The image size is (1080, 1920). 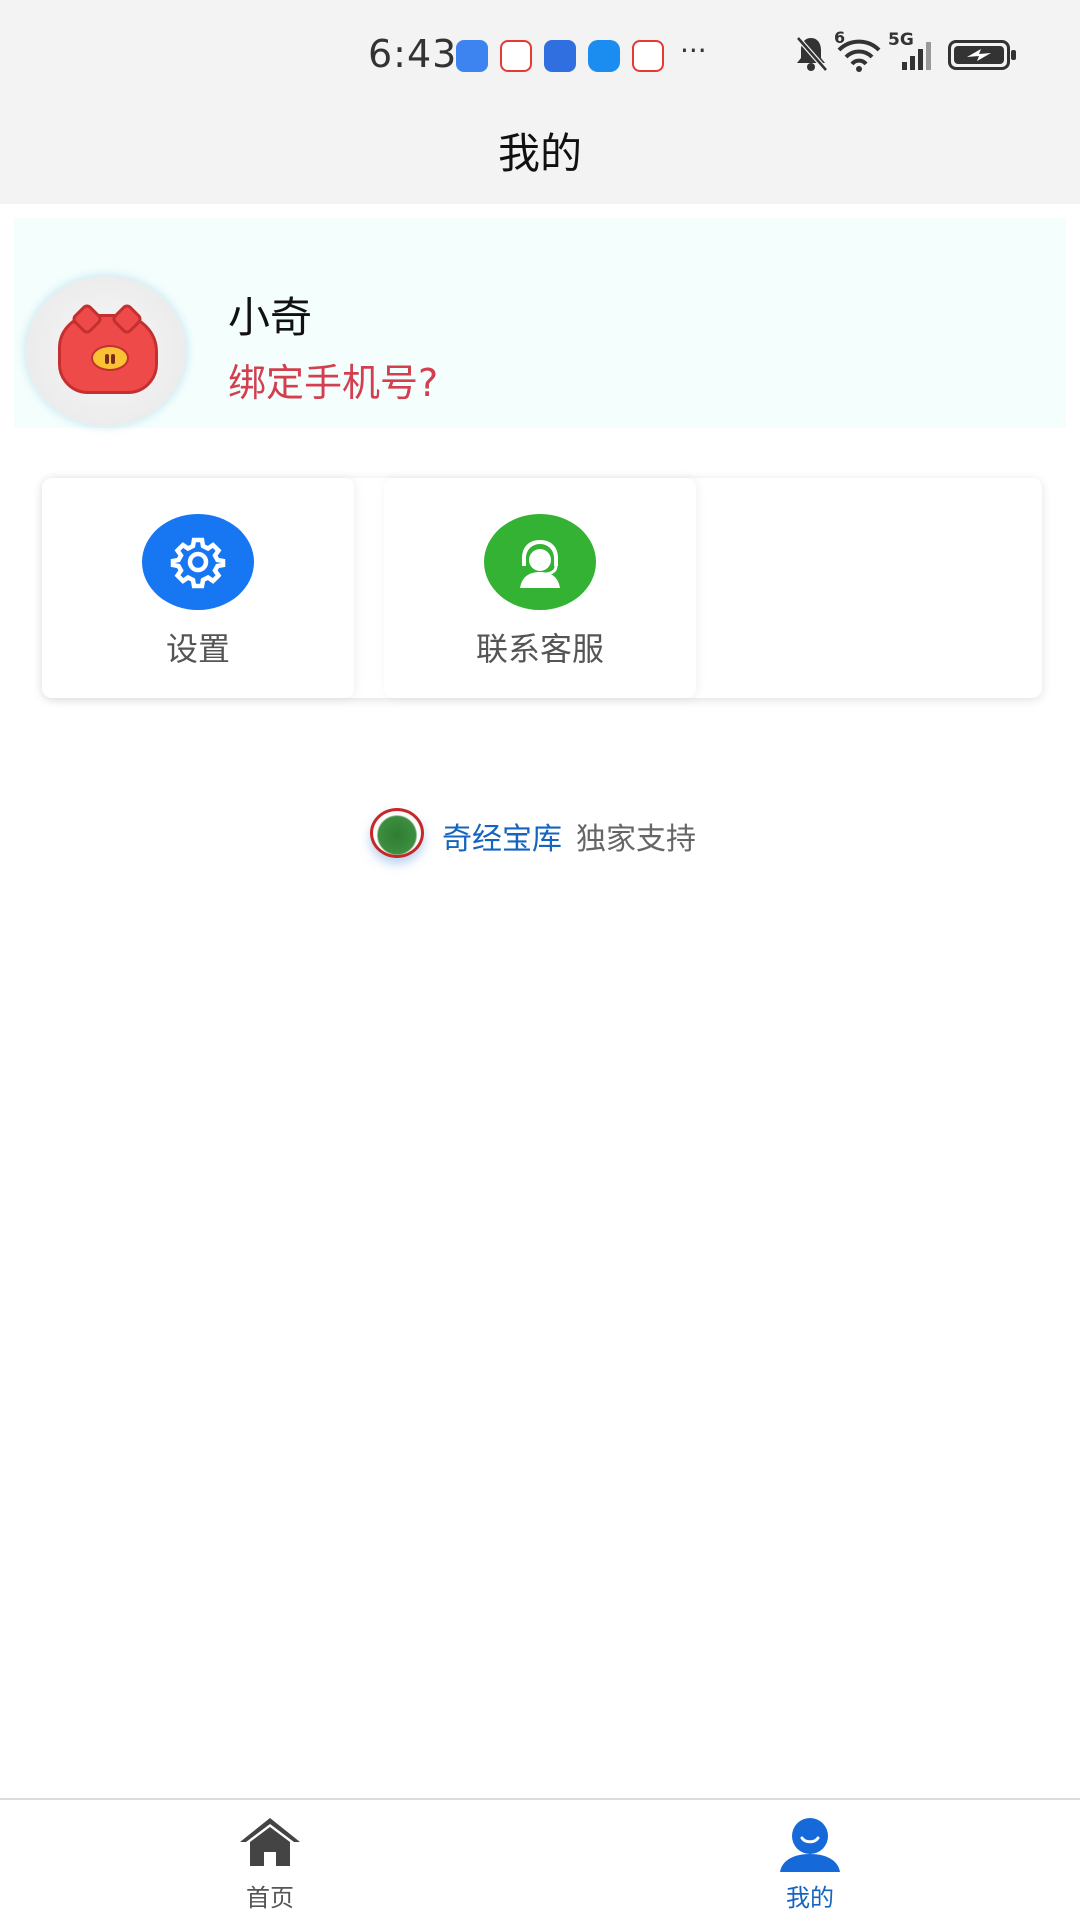 I want to click on page-title: 我的, so click(x=539, y=153).